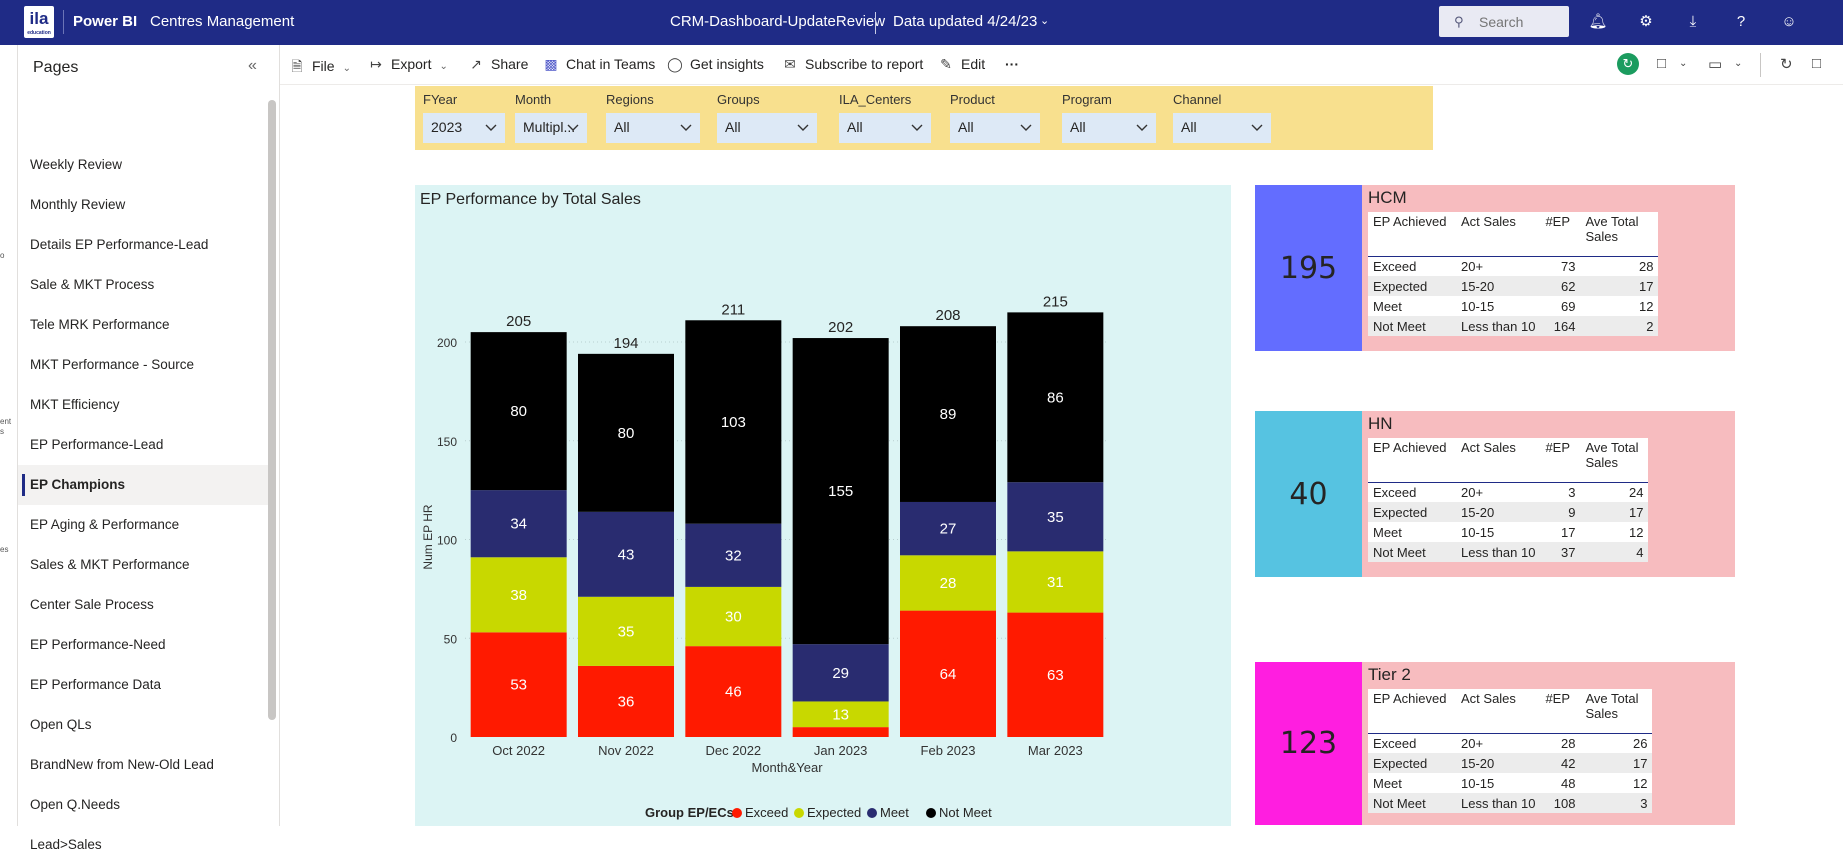 The width and height of the screenshot is (1843, 865). Describe the element at coordinates (1055, 517) in the screenshot. I see `data-label: 35` at that location.